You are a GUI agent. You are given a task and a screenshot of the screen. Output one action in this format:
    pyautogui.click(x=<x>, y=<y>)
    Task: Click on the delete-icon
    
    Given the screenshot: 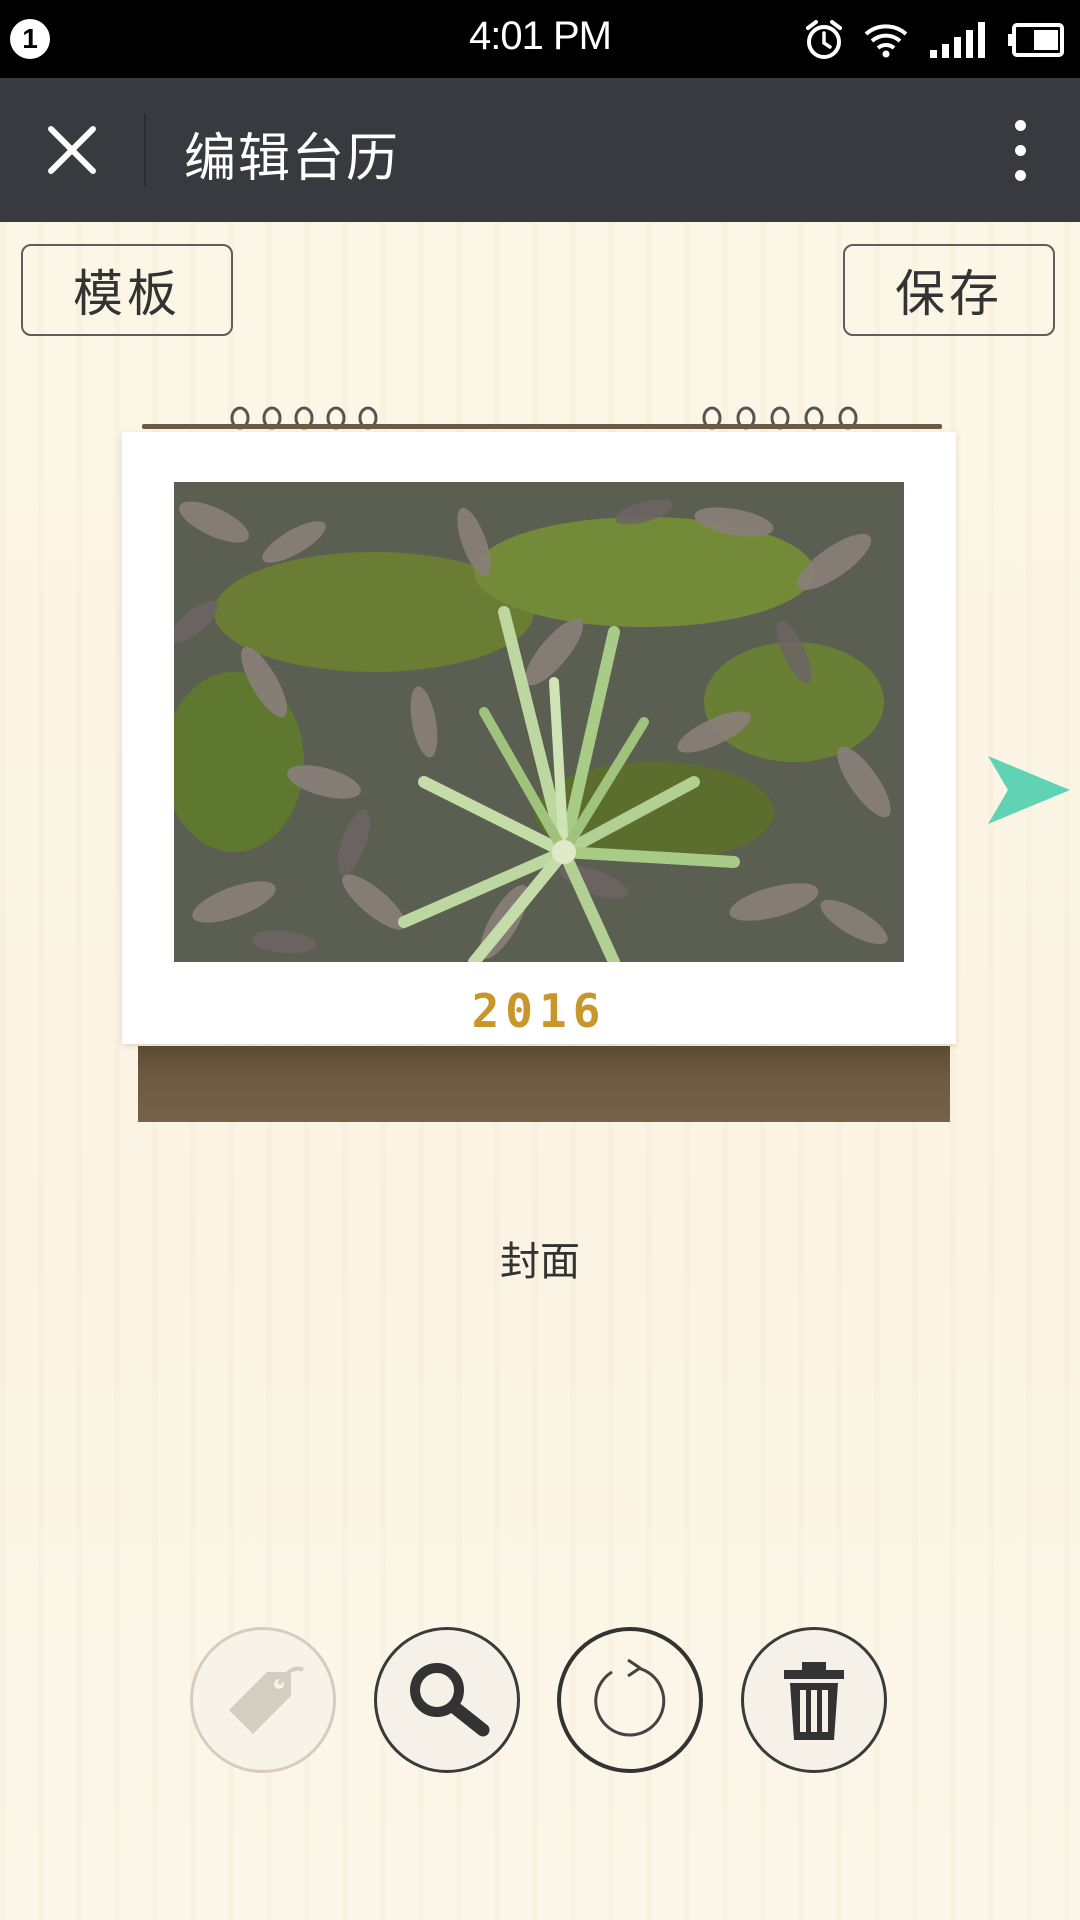 What is the action you would take?
    pyautogui.click(x=814, y=1701)
    